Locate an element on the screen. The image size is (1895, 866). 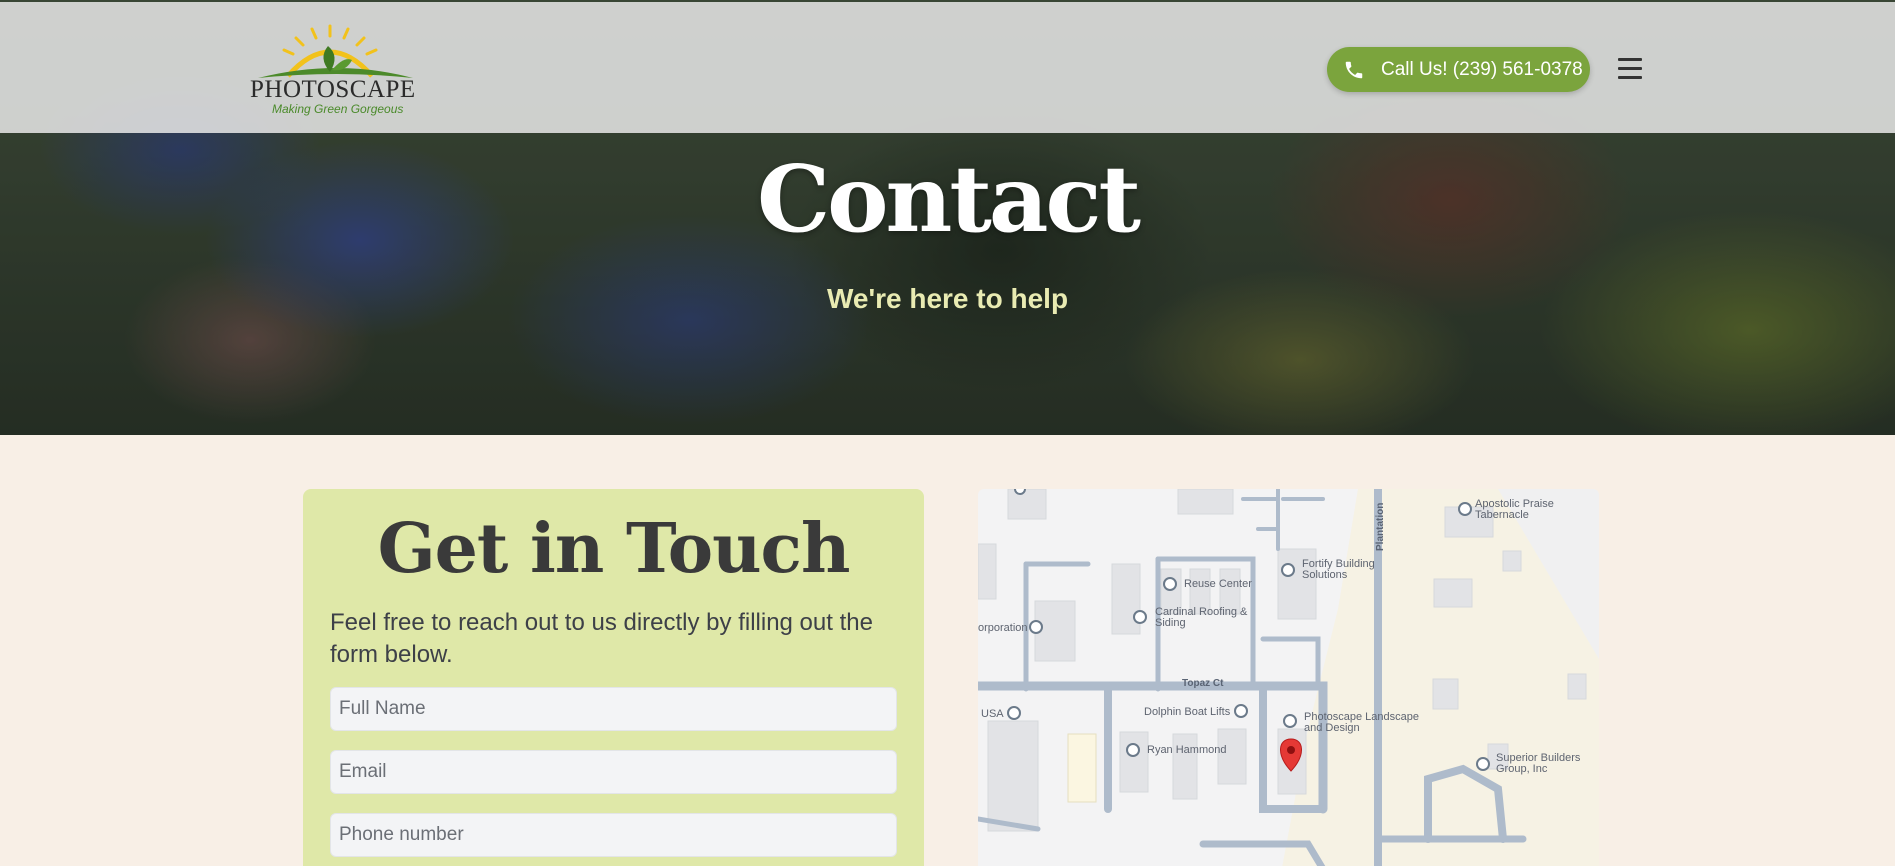
logo-wordmark: PHOTOSCAPE is located at coordinates (333, 89).